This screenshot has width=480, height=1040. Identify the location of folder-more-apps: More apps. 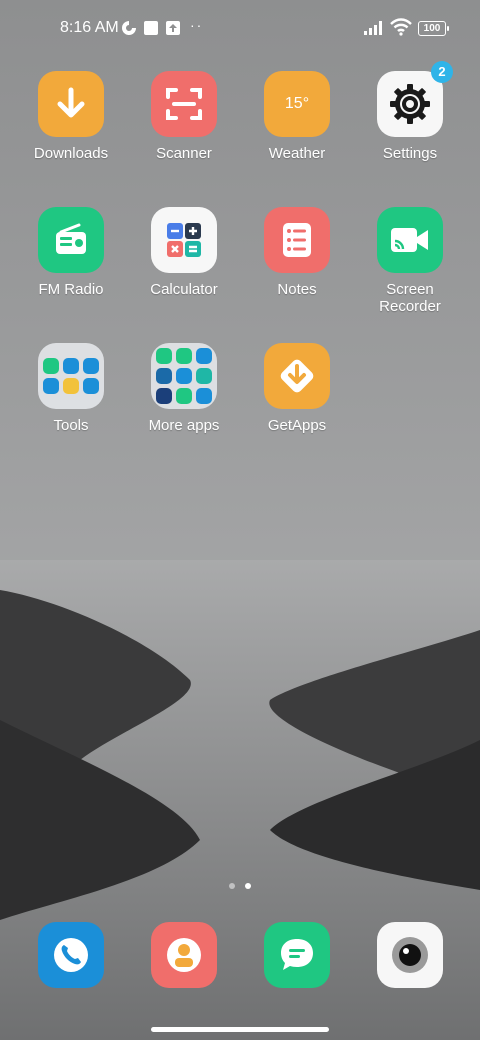
(184, 388).